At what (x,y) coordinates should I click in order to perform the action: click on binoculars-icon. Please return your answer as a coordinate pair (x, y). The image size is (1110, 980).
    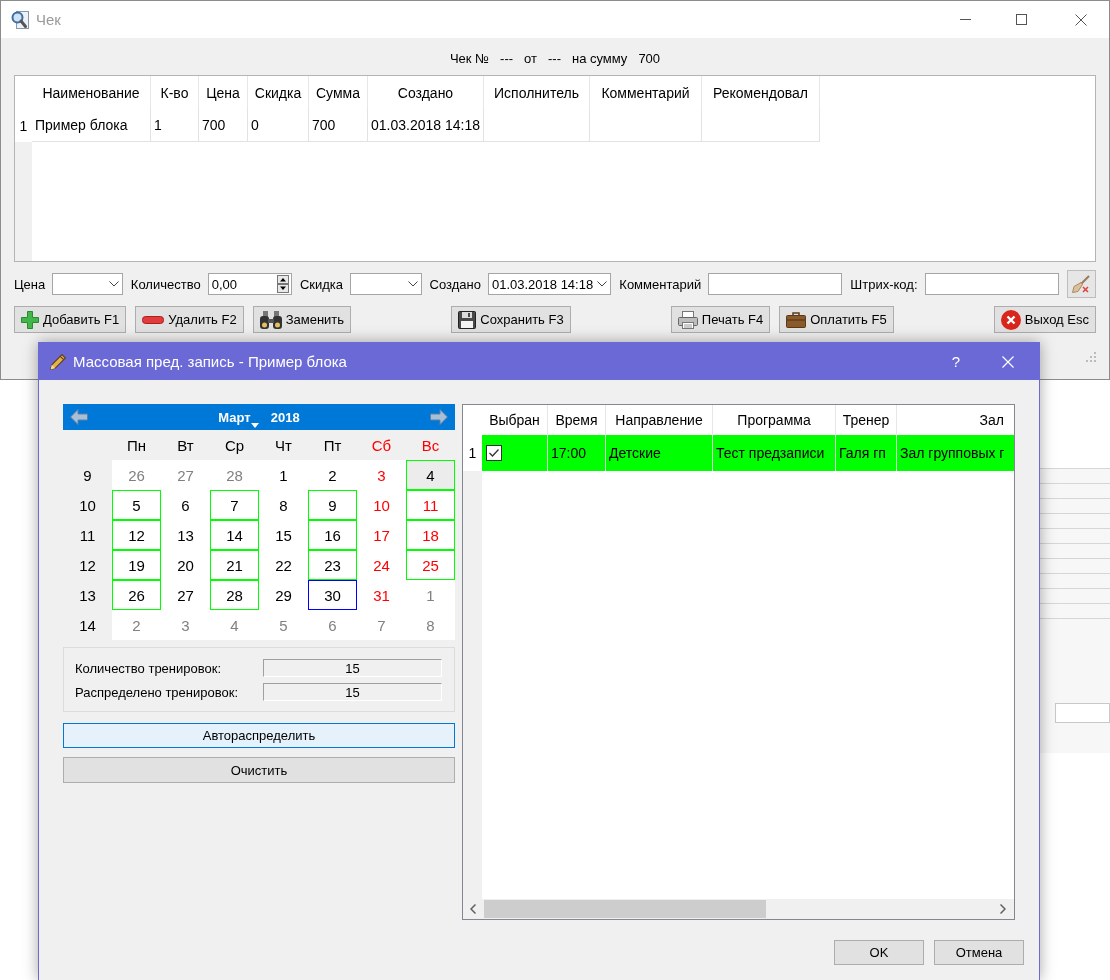
    Looking at the image, I should click on (270, 319).